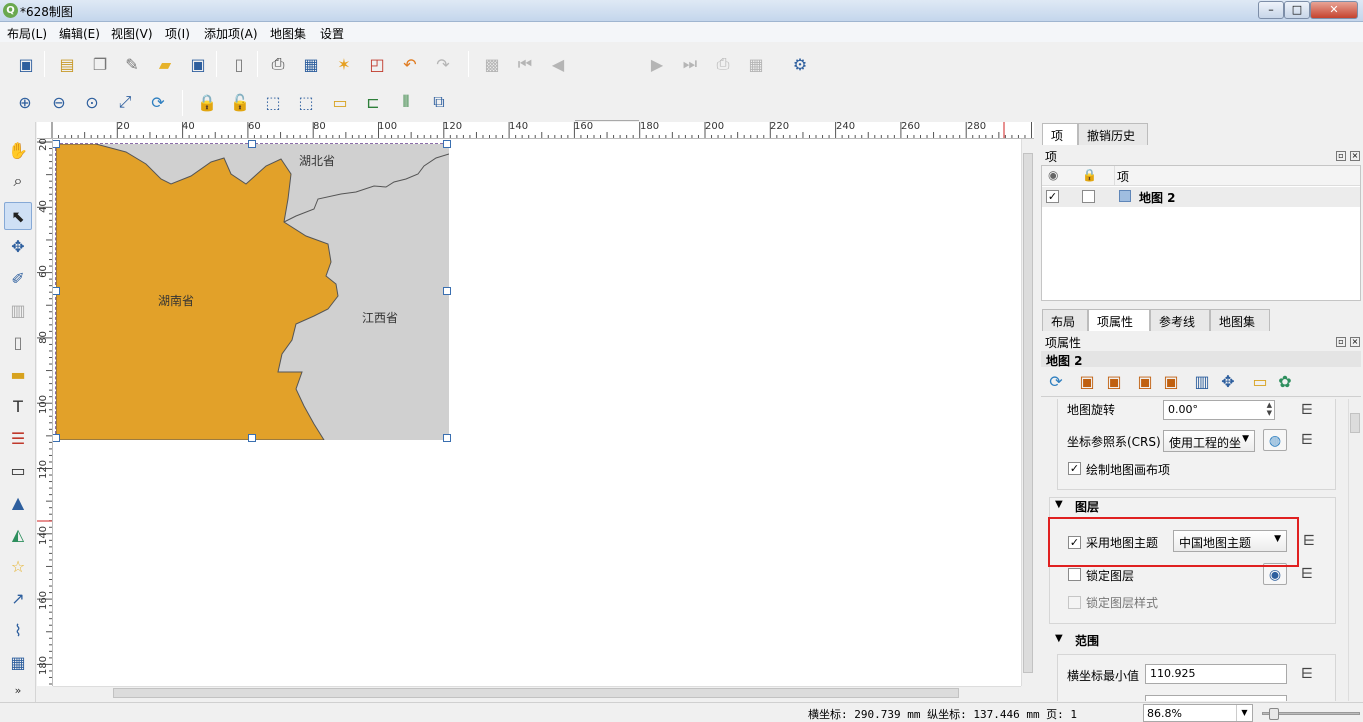  I want to click on add-scalebar-icon: ▭, so click(18, 470).